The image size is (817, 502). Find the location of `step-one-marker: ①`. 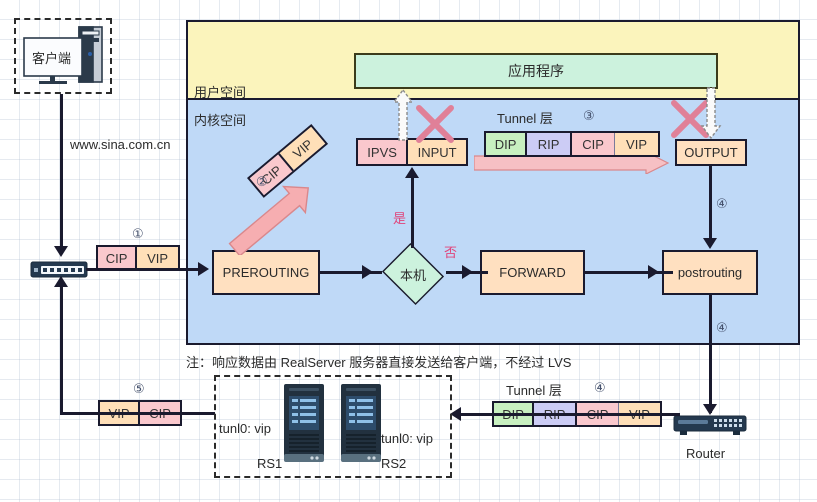

step-one-marker: ① is located at coordinates (138, 233).